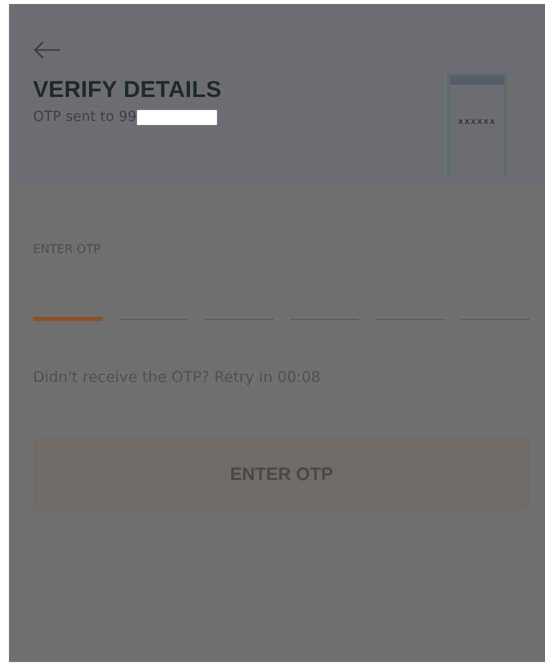  I want to click on otp-digit-field, so click(67, 319).